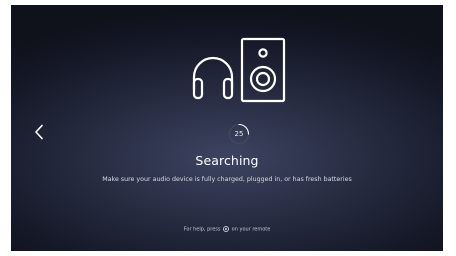 The width and height of the screenshot is (456, 256). I want to click on help-hint: For help, press on your remote, so click(227, 229).